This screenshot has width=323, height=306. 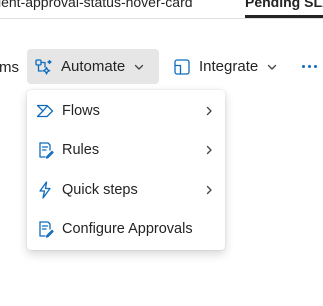 I want to click on menu-item-label: Flows, so click(x=81, y=110).